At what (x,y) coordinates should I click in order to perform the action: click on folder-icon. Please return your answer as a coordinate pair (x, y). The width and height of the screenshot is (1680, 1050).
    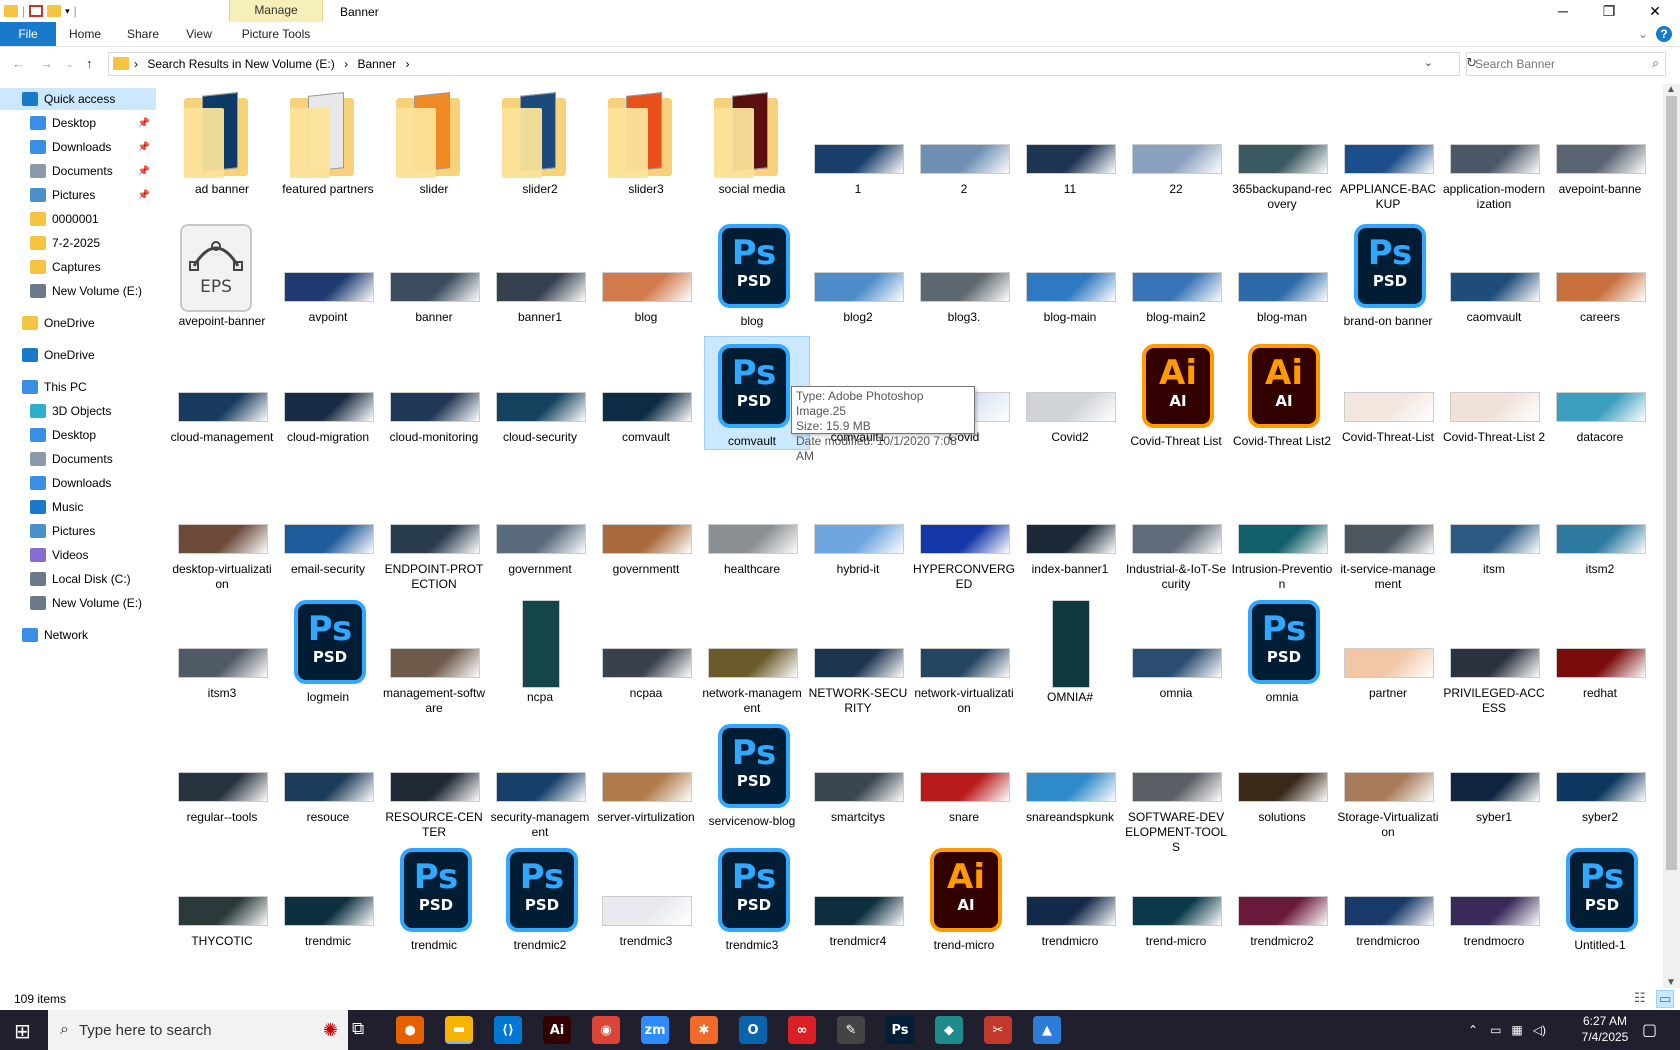
    Looking at the image, I should click on (11, 11).